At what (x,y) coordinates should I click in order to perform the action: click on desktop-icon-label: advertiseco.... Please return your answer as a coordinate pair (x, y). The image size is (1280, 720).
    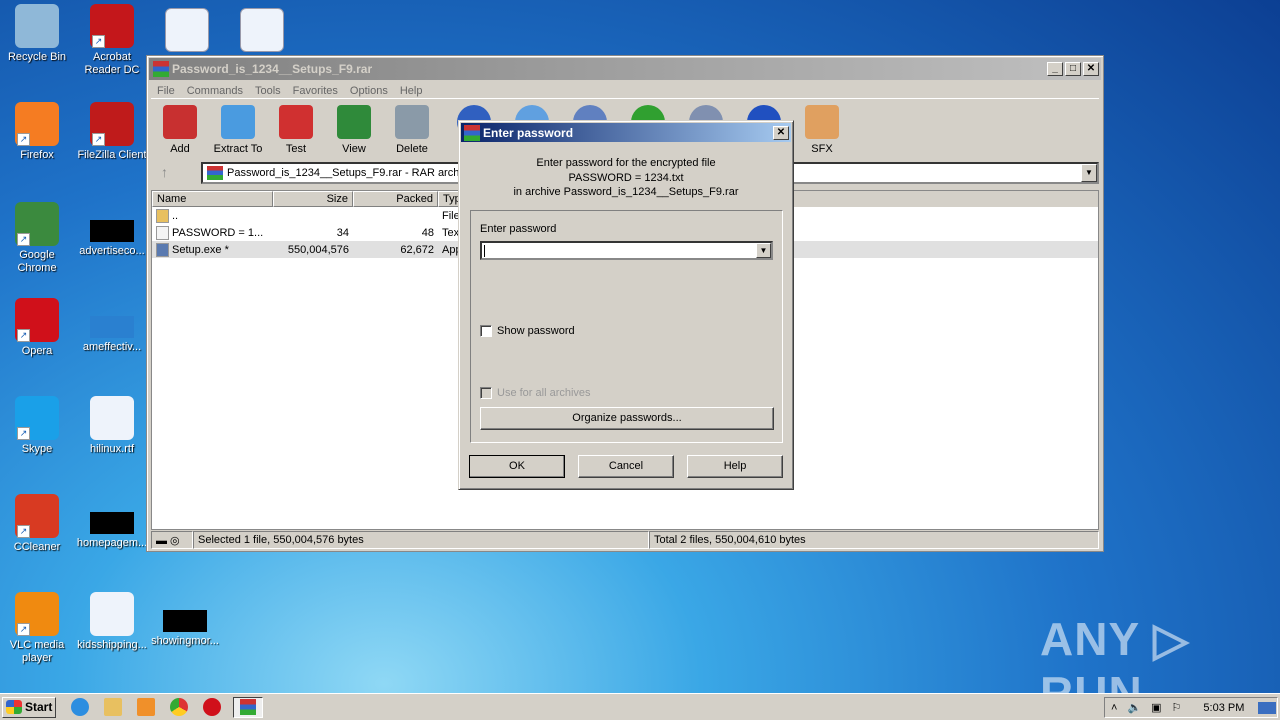
    Looking at the image, I should click on (112, 251).